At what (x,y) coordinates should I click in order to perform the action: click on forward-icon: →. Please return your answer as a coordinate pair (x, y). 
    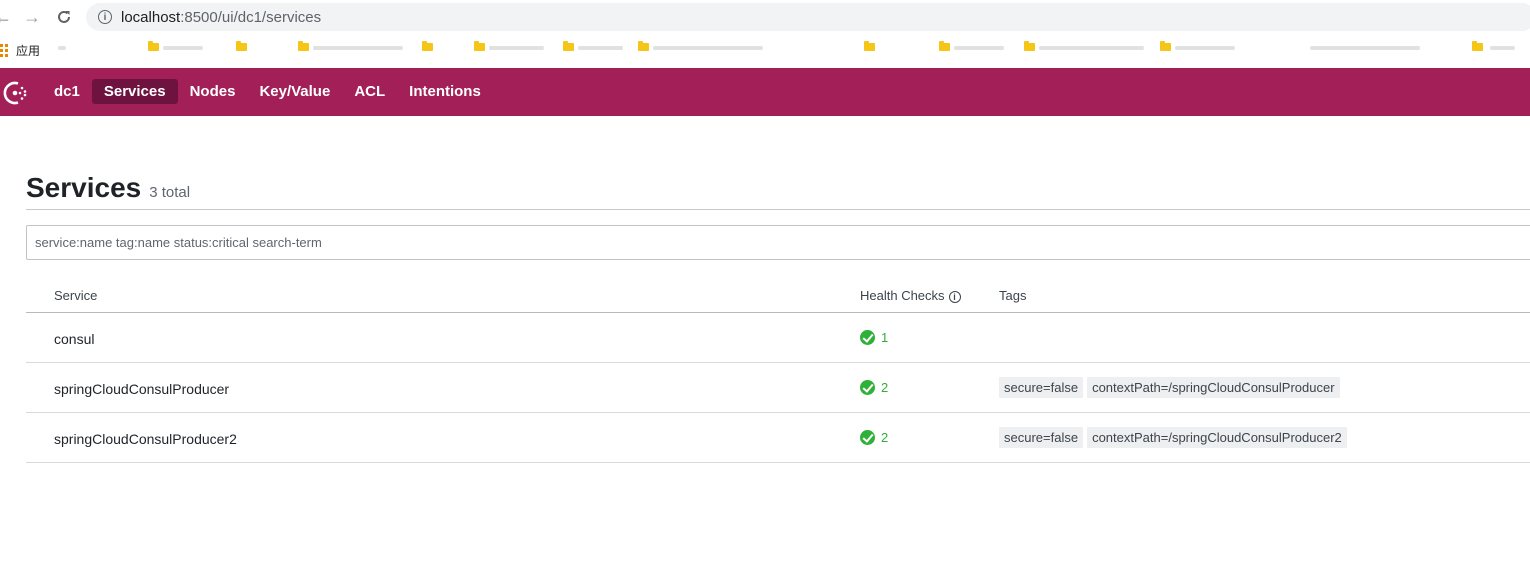
    Looking at the image, I should click on (32, 17).